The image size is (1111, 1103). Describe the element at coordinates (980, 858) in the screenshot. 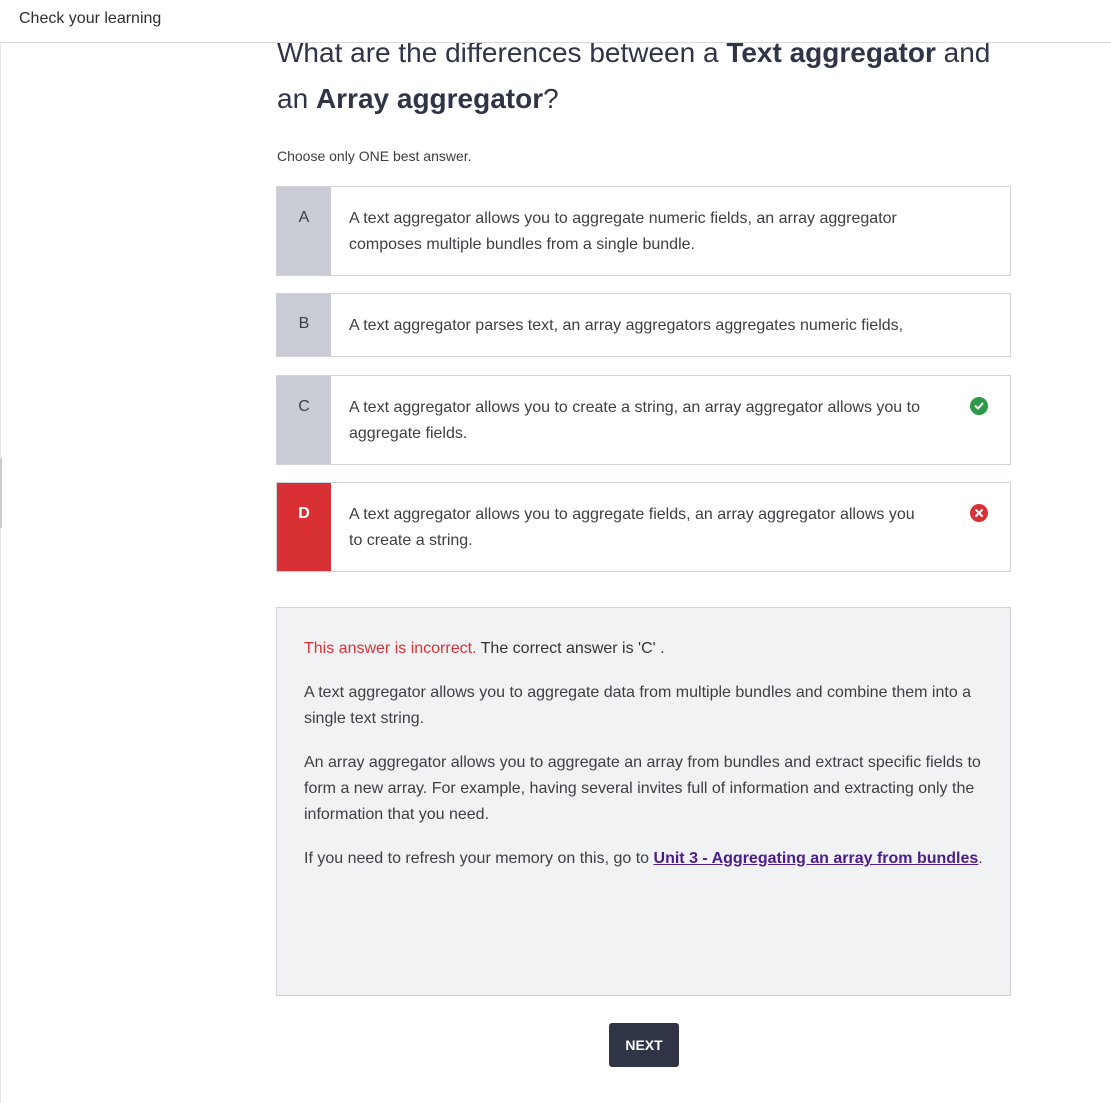

I see `refresh-suffix: .` at that location.